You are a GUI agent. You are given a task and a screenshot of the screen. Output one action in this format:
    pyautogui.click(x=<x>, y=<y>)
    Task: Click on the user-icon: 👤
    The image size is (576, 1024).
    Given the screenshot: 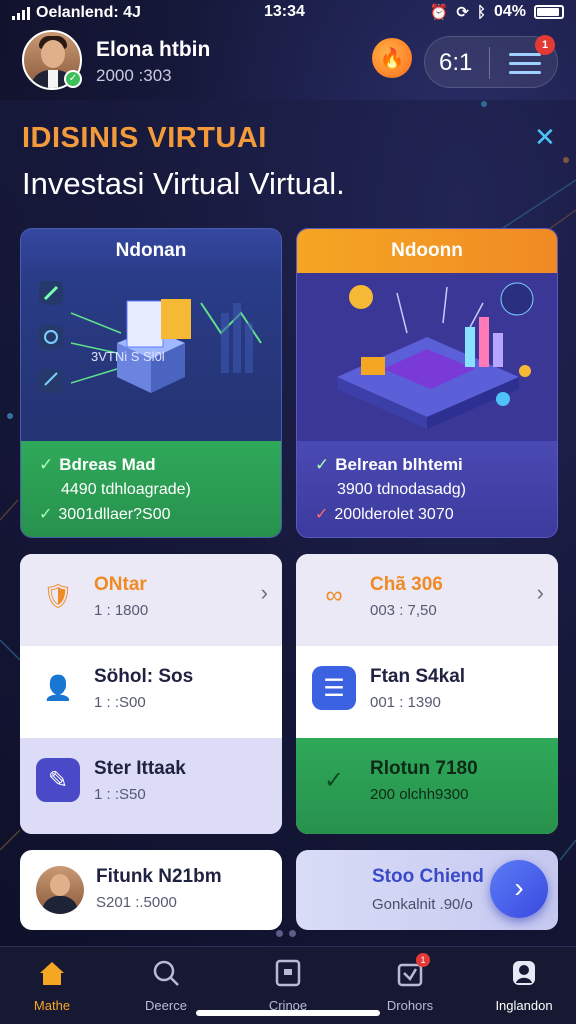 What is the action you would take?
    pyautogui.click(x=58, y=688)
    